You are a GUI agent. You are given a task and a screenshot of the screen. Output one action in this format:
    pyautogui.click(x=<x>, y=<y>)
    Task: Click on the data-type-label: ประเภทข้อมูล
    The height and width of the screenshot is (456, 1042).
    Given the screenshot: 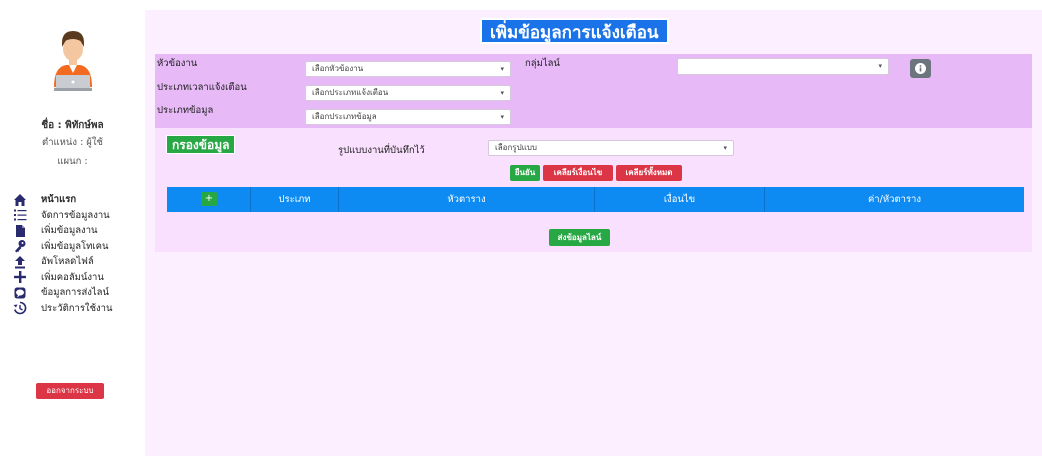 What is the action you would take?
    pyautogui.click(x=185, y=110)
    